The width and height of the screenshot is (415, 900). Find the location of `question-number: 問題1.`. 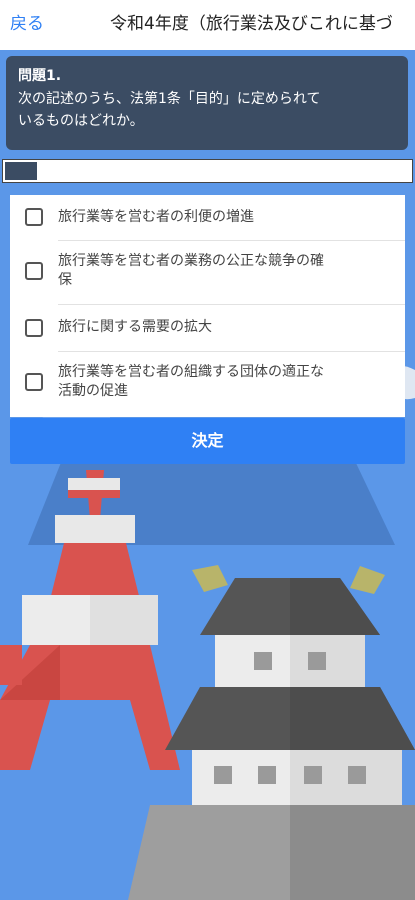

question-number: 問題1. is located at coordinates (40, 76).